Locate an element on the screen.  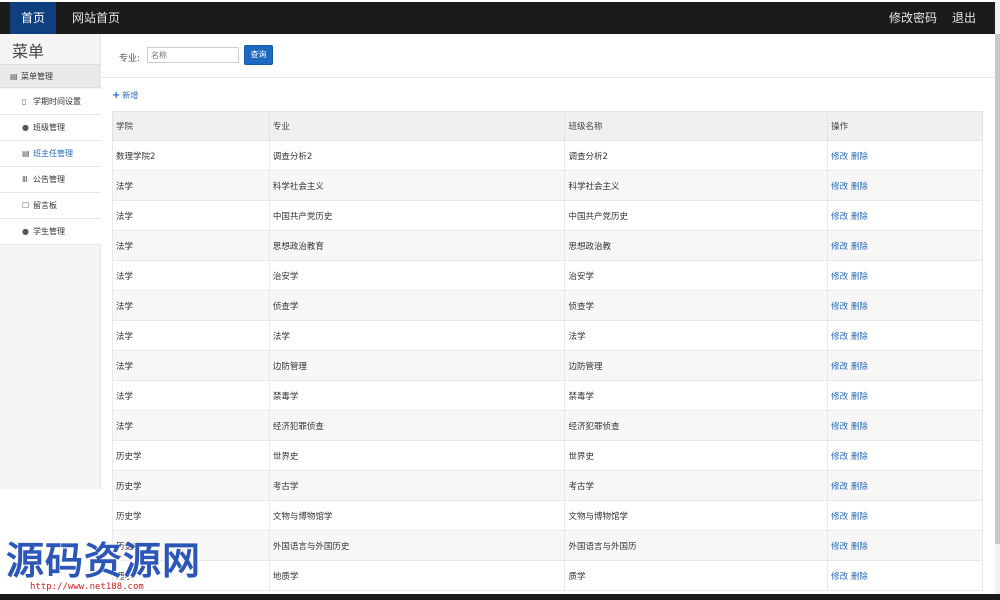
watermark-title: 源码资源网 is located at coordinates (104, 560).